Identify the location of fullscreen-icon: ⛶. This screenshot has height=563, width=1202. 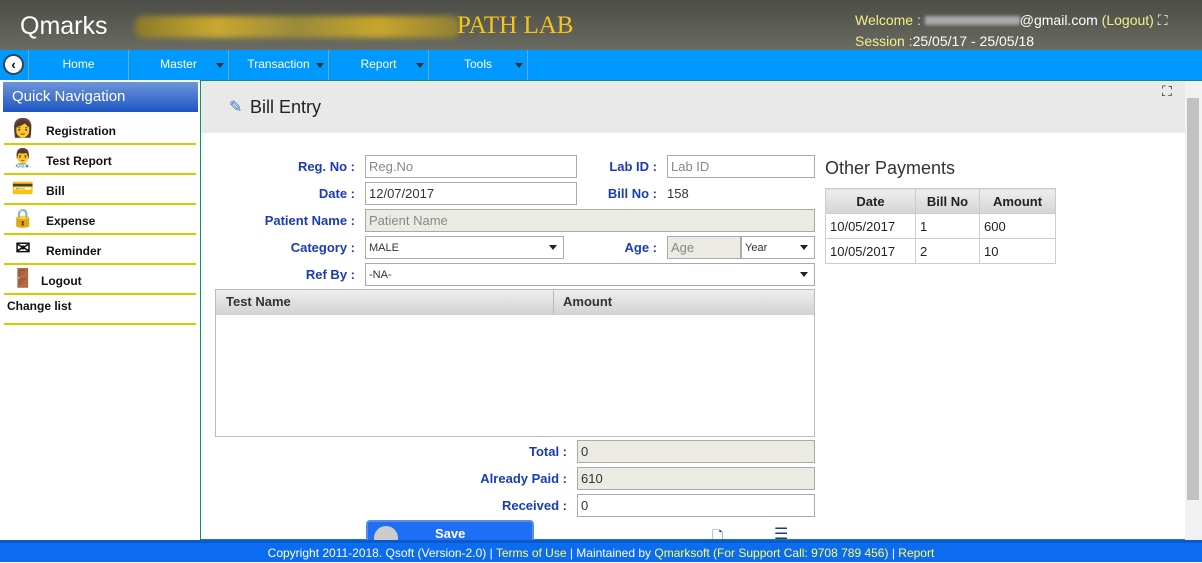
(1163, 20).